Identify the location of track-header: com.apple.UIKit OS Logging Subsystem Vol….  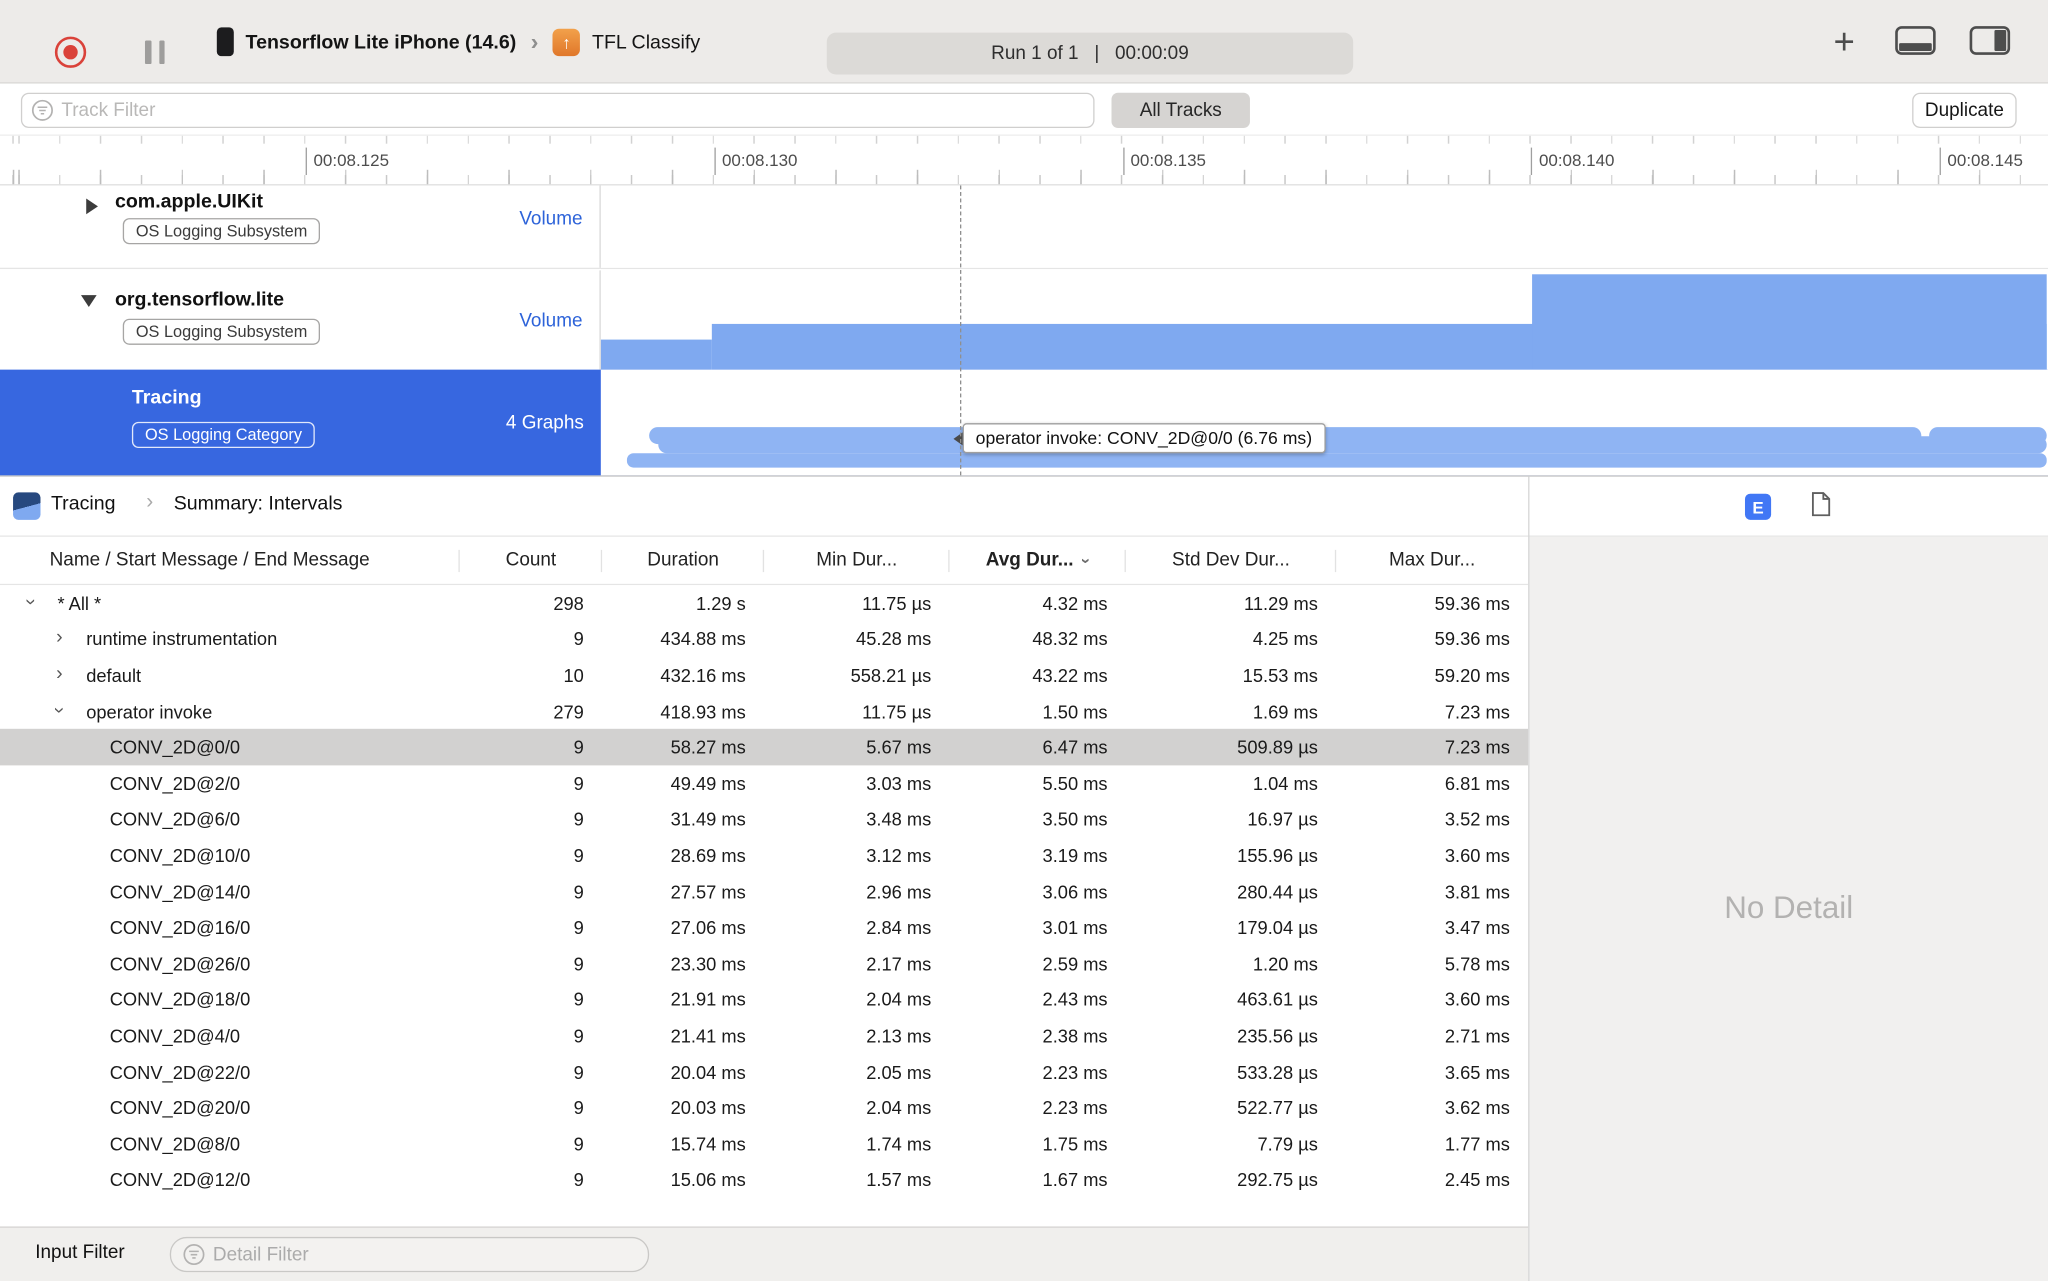
(300, 226).